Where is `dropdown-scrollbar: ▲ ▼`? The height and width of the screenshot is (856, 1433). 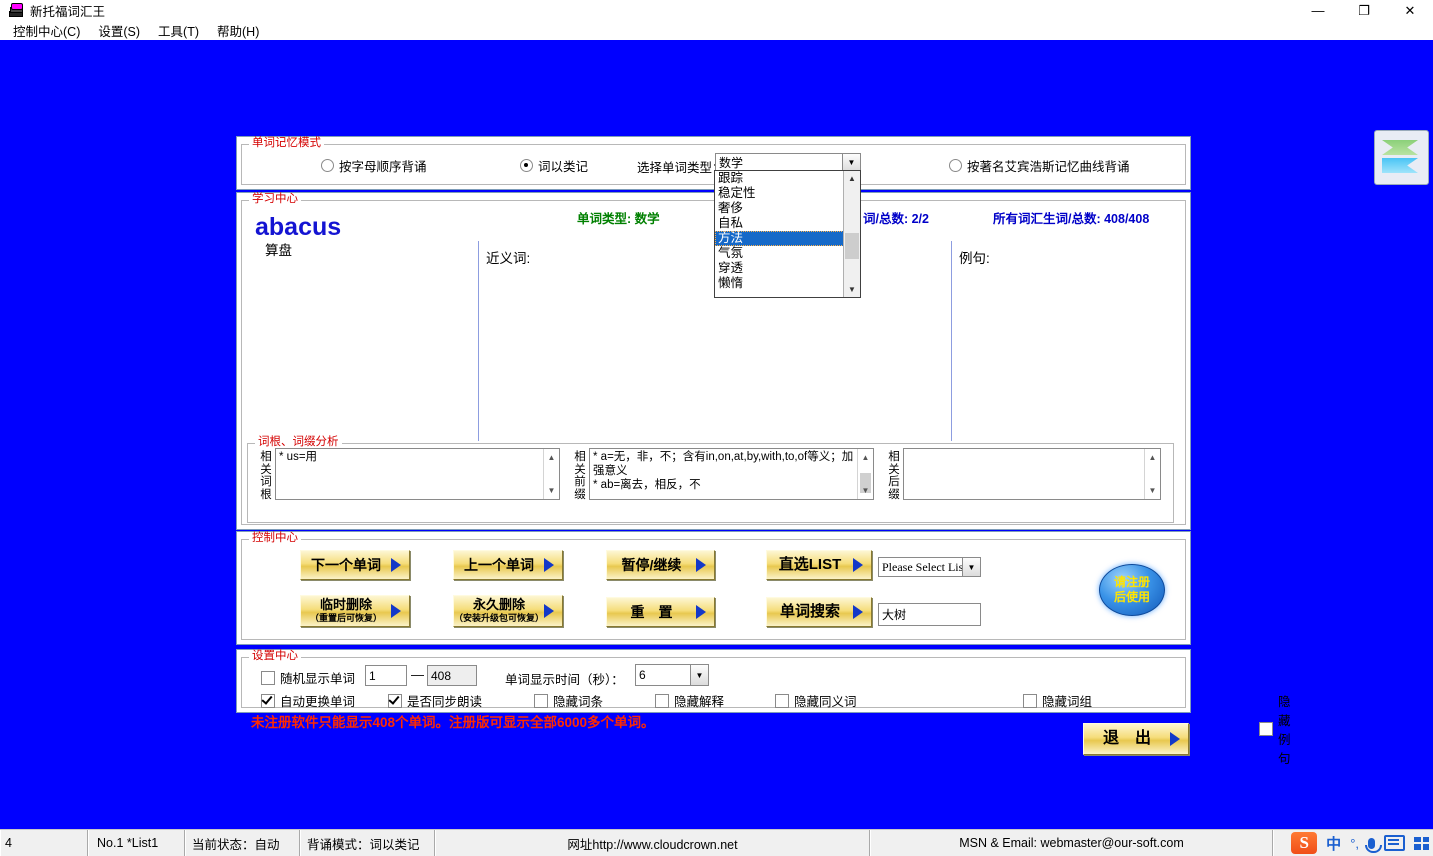 dropdown-scrollbar: ▲ ▼ is located at coordinates (851, 234).